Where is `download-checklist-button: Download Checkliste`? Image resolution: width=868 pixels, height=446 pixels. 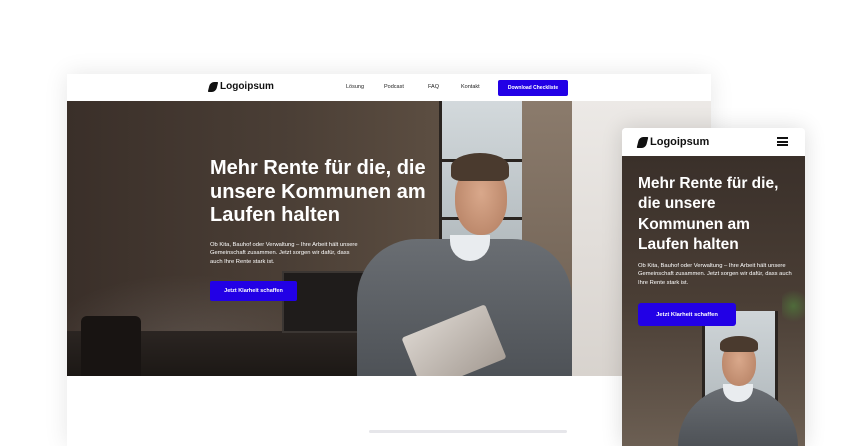 download-checklist-button: Download Checkliste is located at coordinates (533, 88).